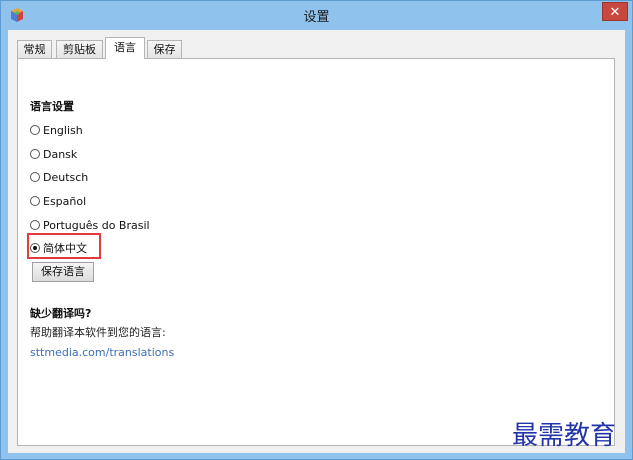  Describe the element at coordinates (66, 177) in the screenshot. I see `radio-label: Deutsch` at that location.